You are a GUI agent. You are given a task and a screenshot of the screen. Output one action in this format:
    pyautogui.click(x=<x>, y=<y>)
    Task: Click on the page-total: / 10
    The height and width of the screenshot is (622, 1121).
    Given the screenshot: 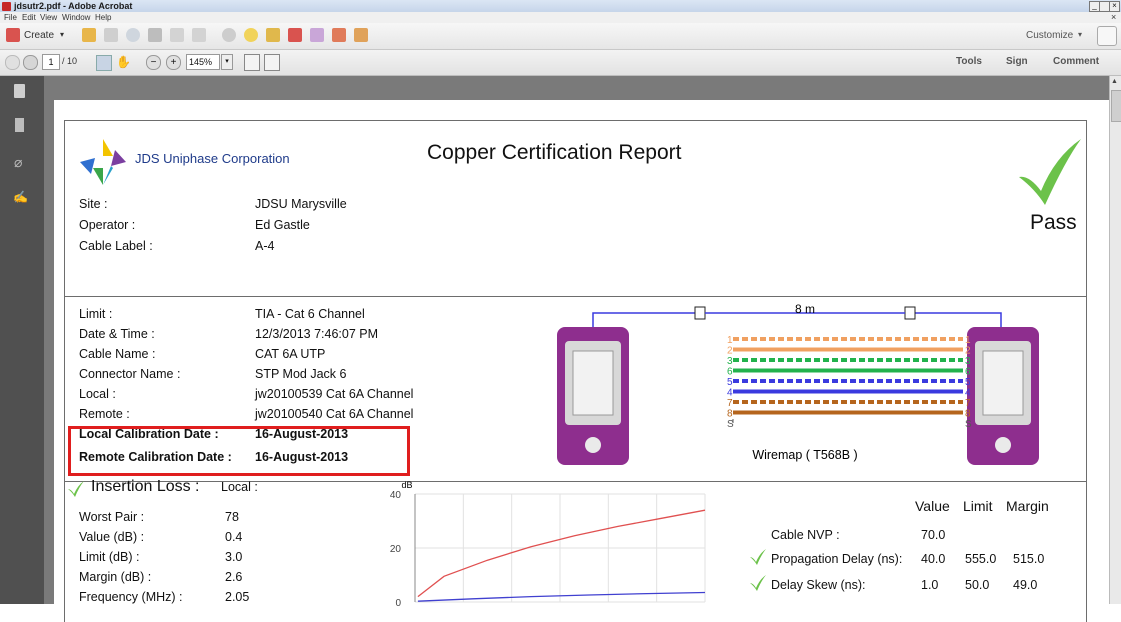 What is the action you would take?
    pyautogui.click(x=70, y=61)
    